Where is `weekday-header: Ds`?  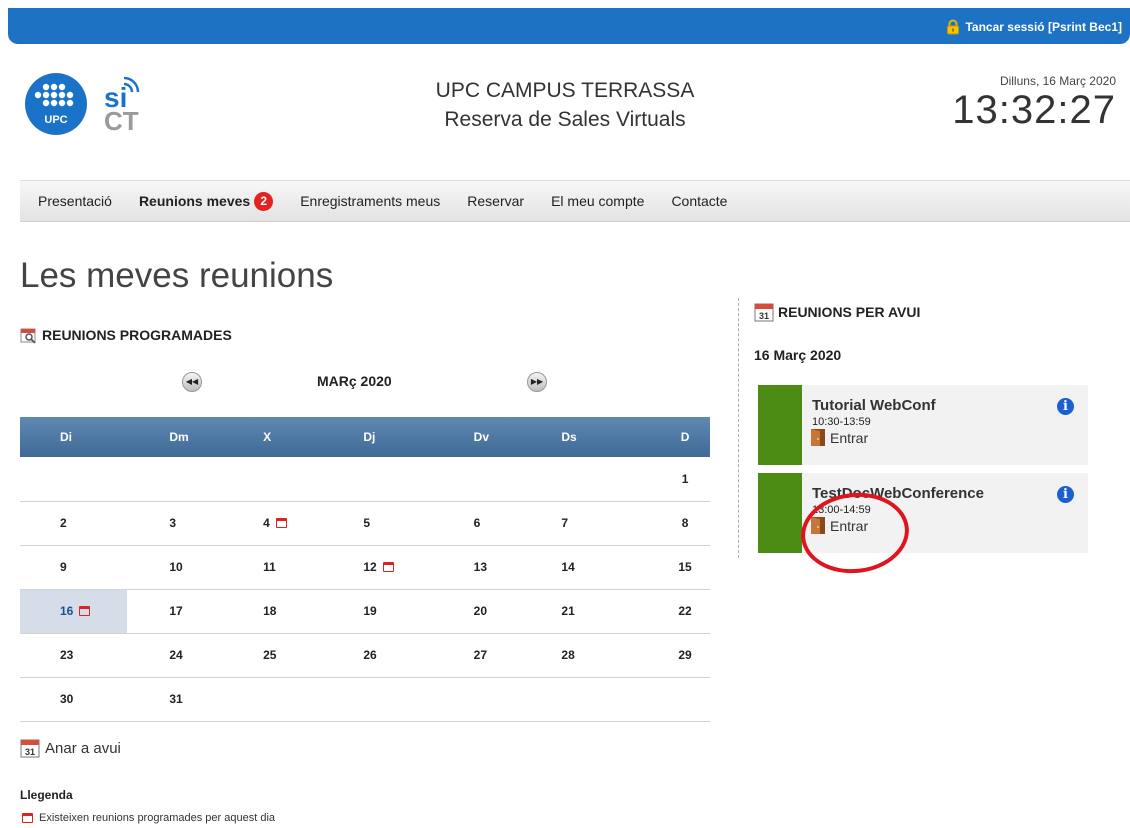
weekday-header: Ds is located at coordinates (563, 437).